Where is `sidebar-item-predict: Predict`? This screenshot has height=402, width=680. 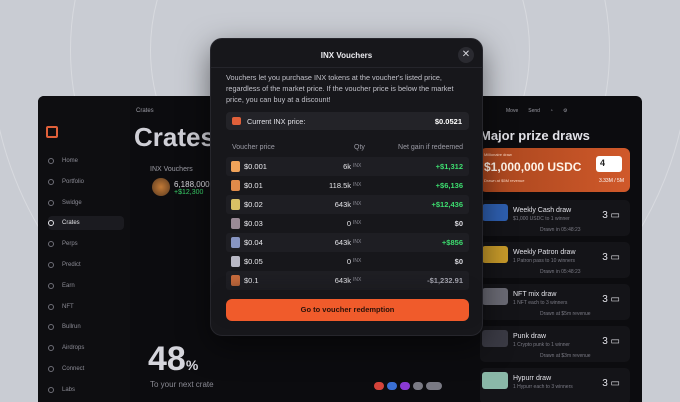 sidebar-item-predict: Predict is located at coordinates (86, 265).